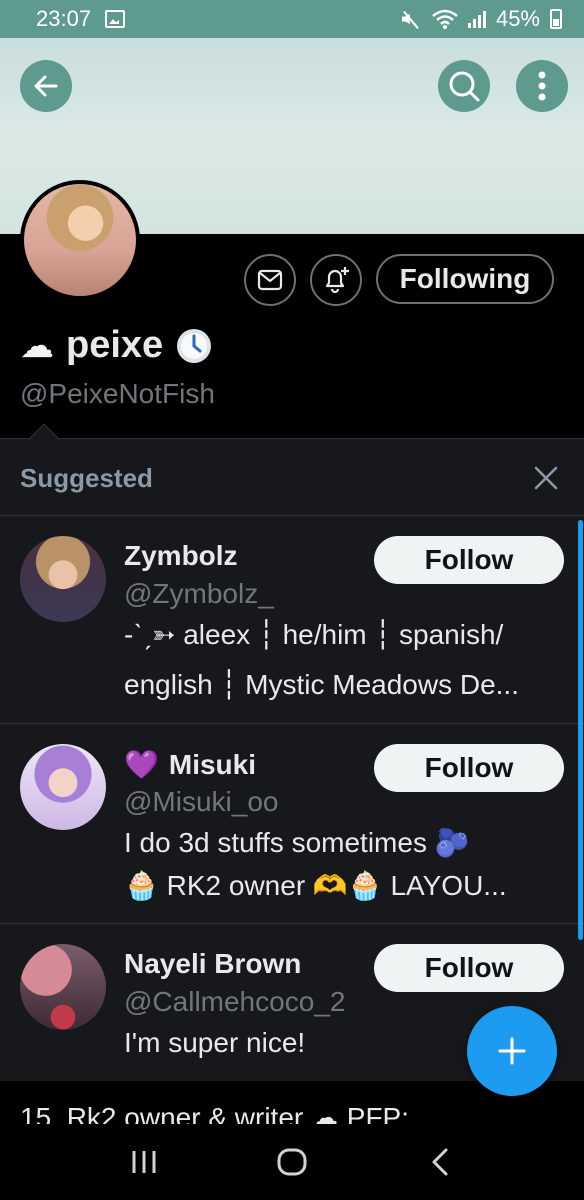 The height and width of the screenshot is (1200, 584). I want to click on status-time: 23:07, so click(64, 18).